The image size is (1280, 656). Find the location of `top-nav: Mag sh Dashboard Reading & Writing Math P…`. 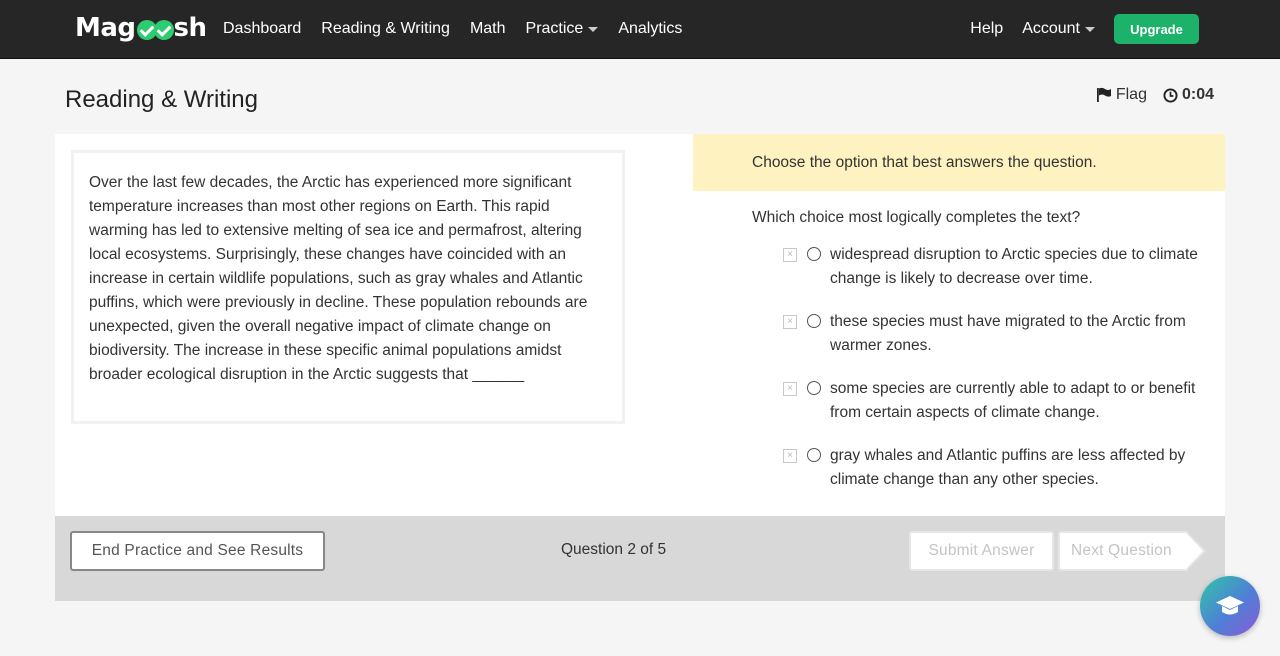

top-nav: Mag sh Dashboard Reading & Writing Math P… is located at coordinates (640, 29).